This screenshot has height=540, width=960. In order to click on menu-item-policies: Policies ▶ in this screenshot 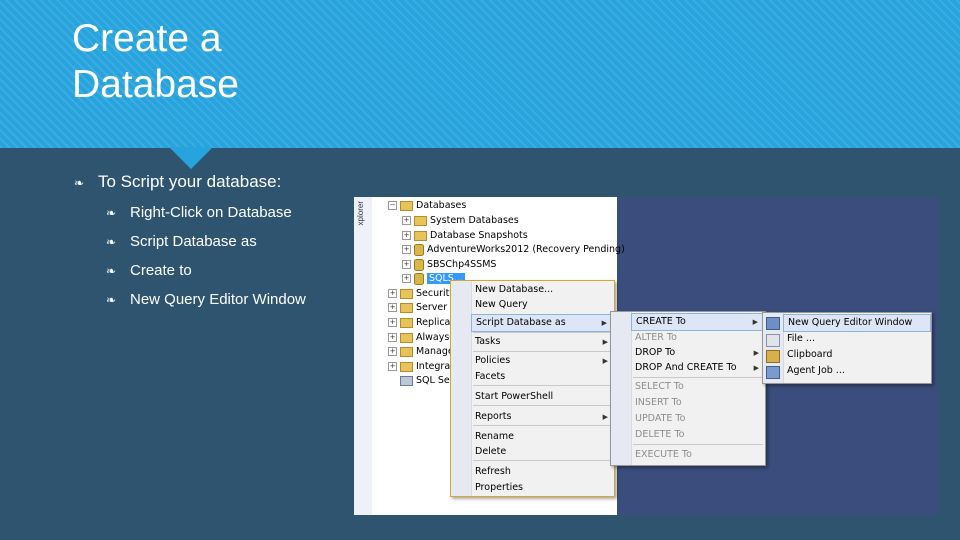, I will do `click(542, 361)`.